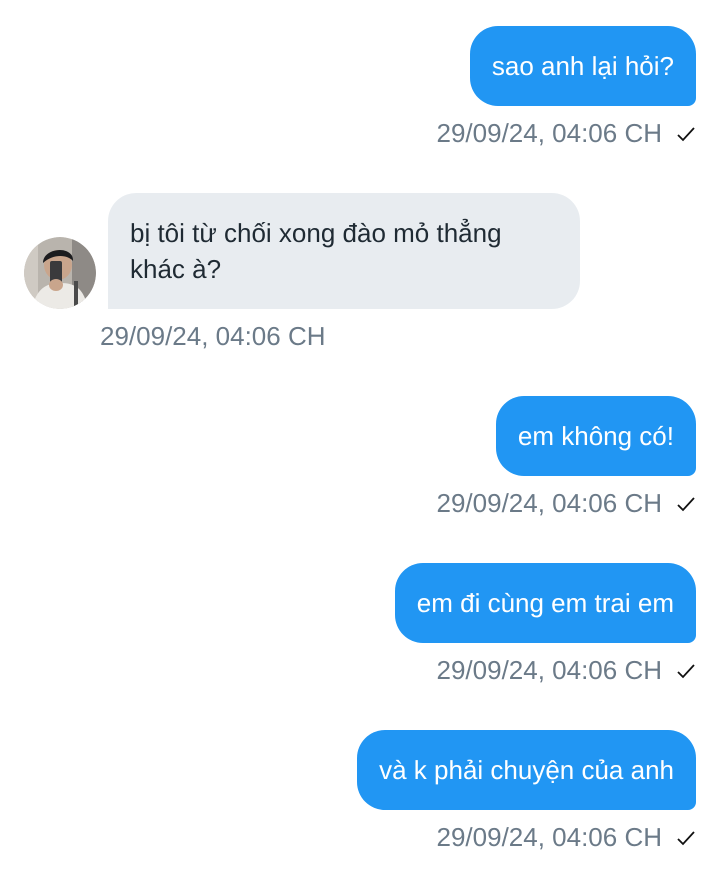 Image resolution: width=720 pixels, height=872 pixels. What do you see at coordinates (583, 66) in the screenshot?
I see `message-bubble: sao anh lại hỏi?` at bounding box center [583, 66].